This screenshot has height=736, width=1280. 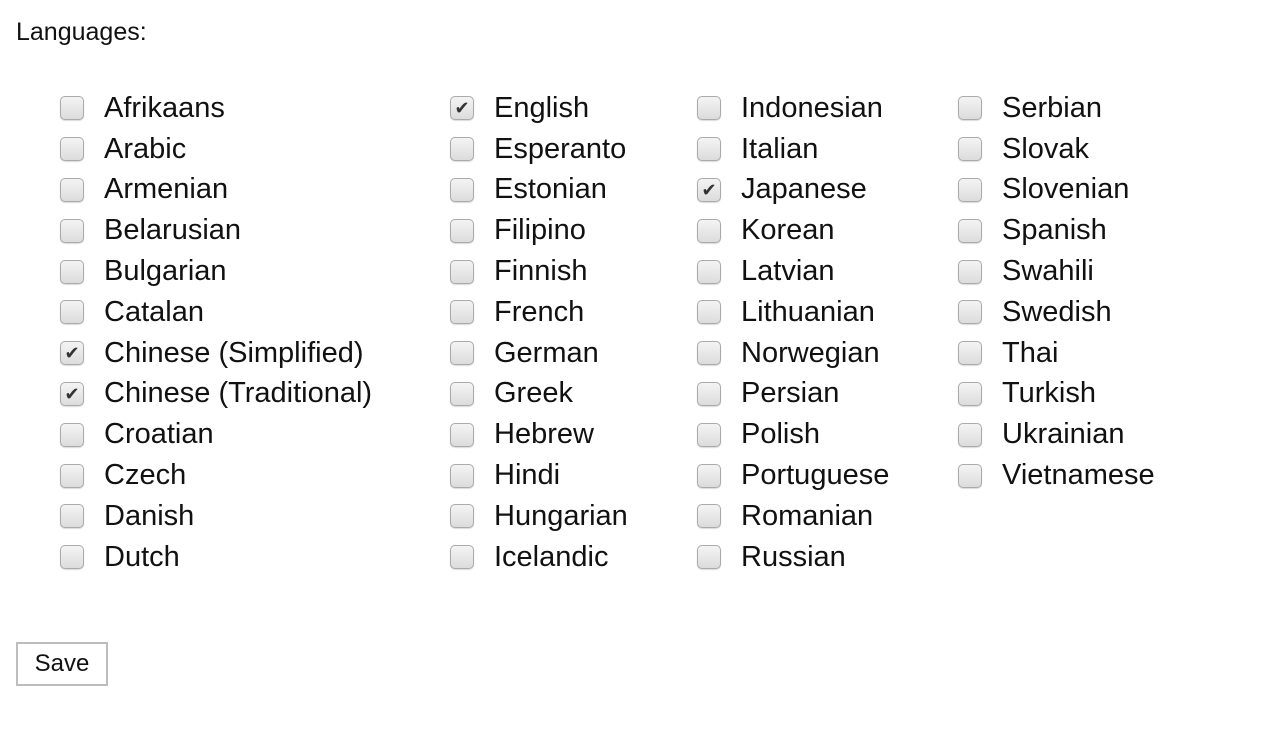 I want to click on language-option: Hebrew, so click(x=539, y=434).